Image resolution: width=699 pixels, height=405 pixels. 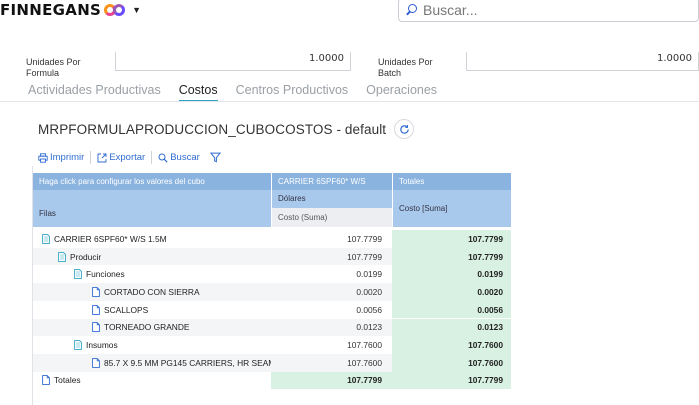 I want to click on app-logo: FINNEGANS ▼, so click(x=70, y=10).